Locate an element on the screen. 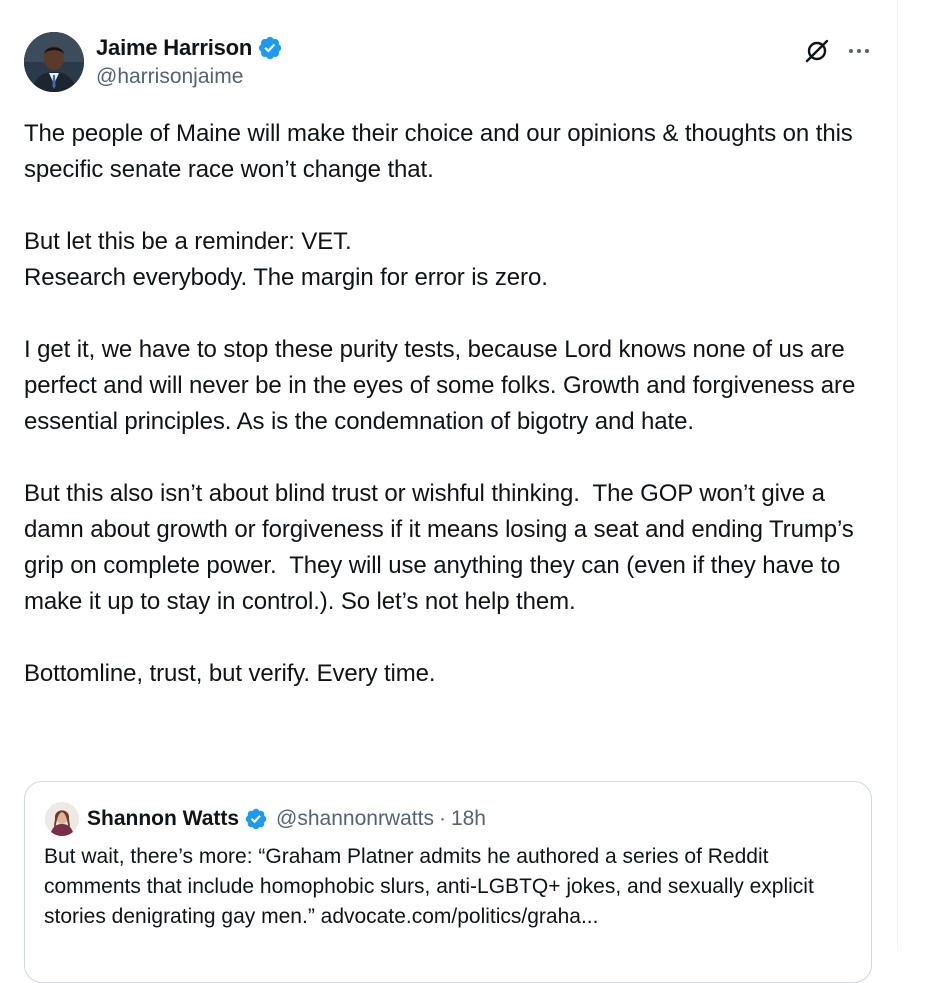 The image size is (936, 983). header-actions is located at coordinates (838, 51).